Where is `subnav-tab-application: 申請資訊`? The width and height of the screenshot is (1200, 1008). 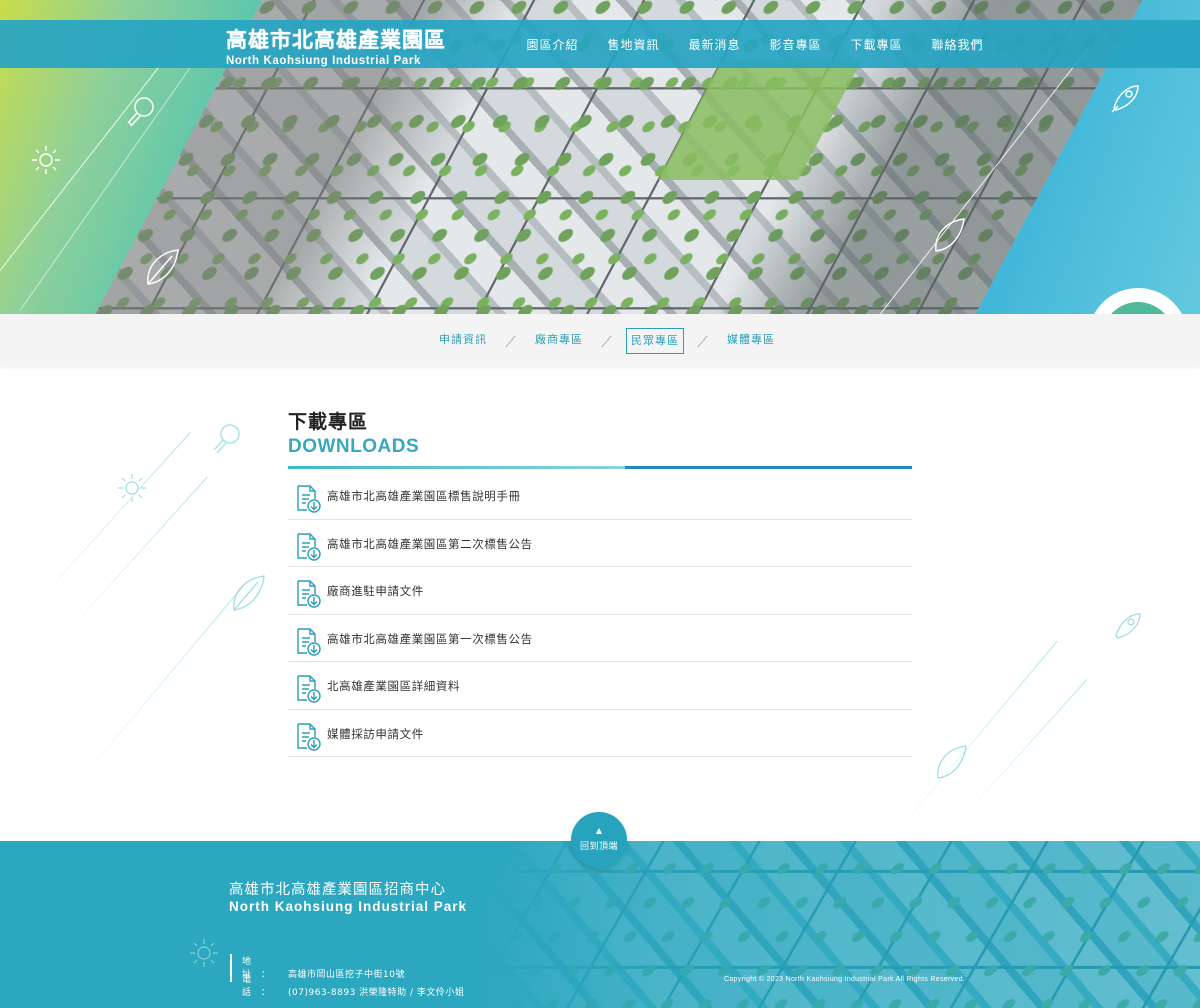
subnav-tab-application: 申請資訊 is located at coordinates (463, 341).